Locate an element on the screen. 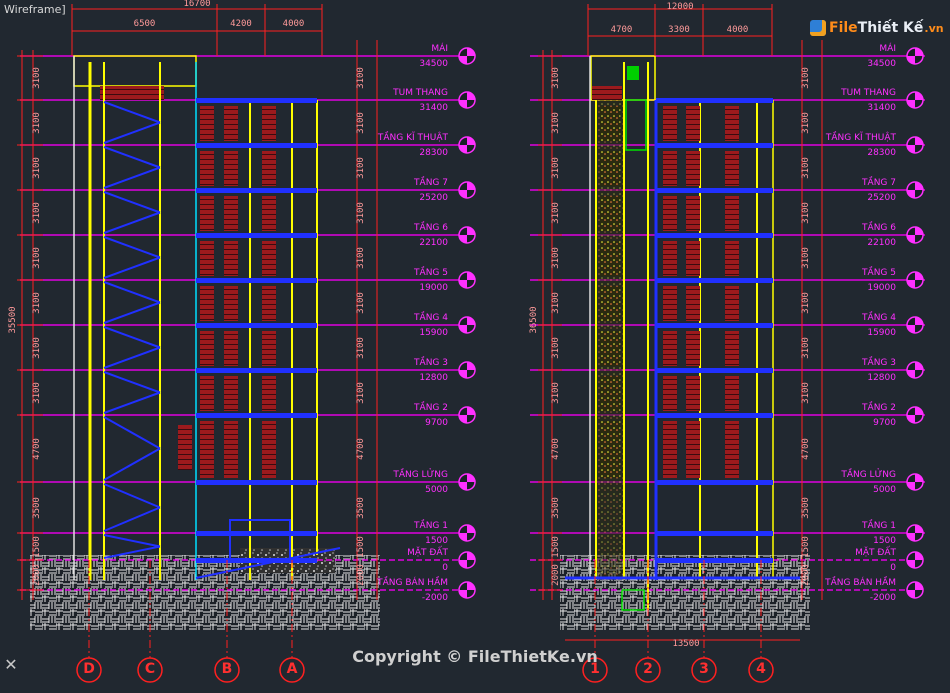 This screenshot has width=950, height=693. dim-right-bay: 4700 is located at coordinates (621, 30).